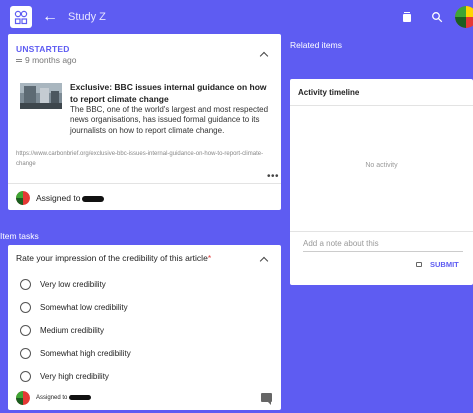 This screenshot has width=473, height=413. Describe the element at coordinates (419, 264) in the screenshot. I see `attachment-icon` at that location.